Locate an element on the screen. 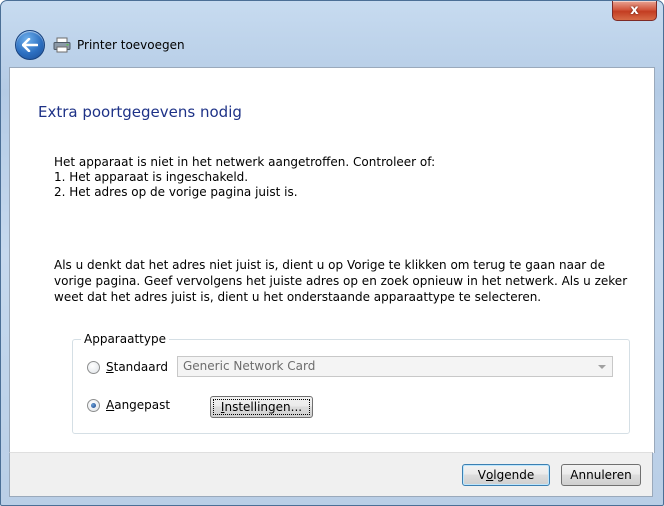 The image size is (664, 506). device-type-select: Generic Network Card is located at coordinates (395, 366).